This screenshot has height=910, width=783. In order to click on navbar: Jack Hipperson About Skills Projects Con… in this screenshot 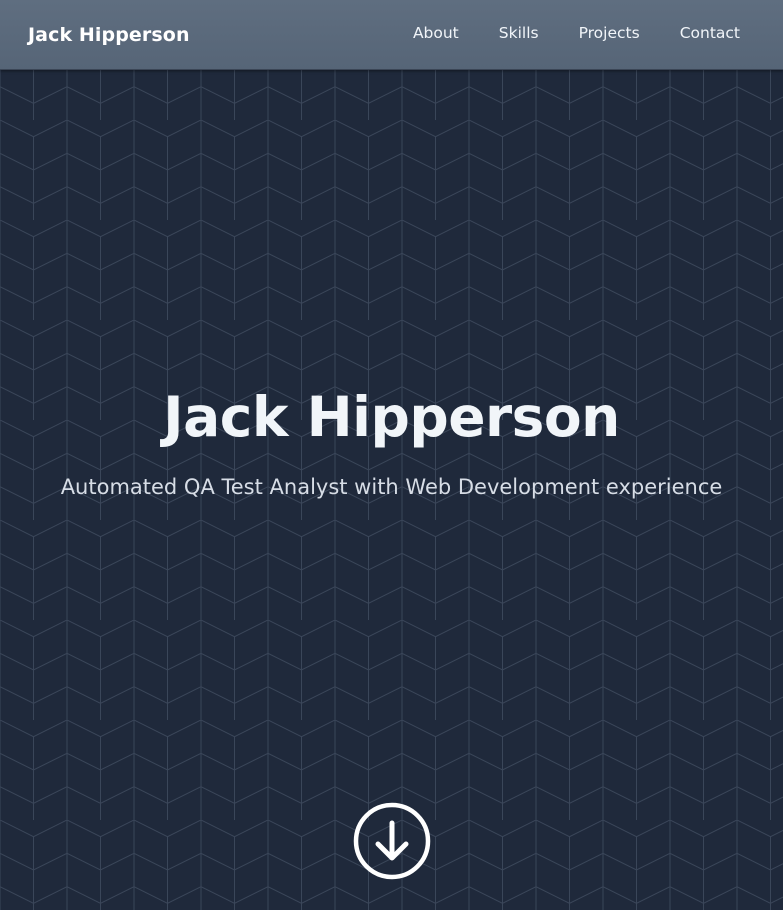, I will do `click(391, 35)`.